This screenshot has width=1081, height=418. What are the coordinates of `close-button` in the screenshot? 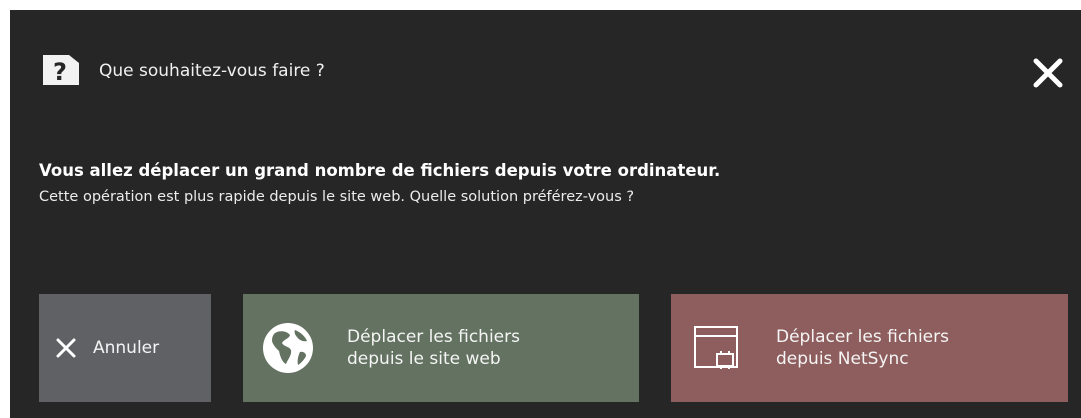 It's located at (1048, 73).